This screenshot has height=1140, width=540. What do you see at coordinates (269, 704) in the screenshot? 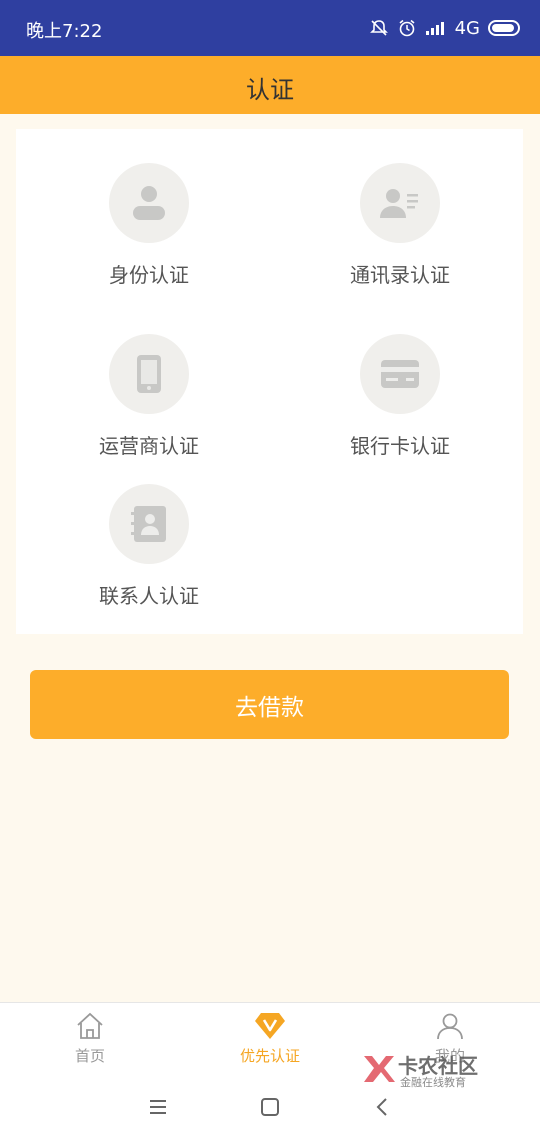
I see `borrow-button: 去借款` at bounding box center [269, 704].